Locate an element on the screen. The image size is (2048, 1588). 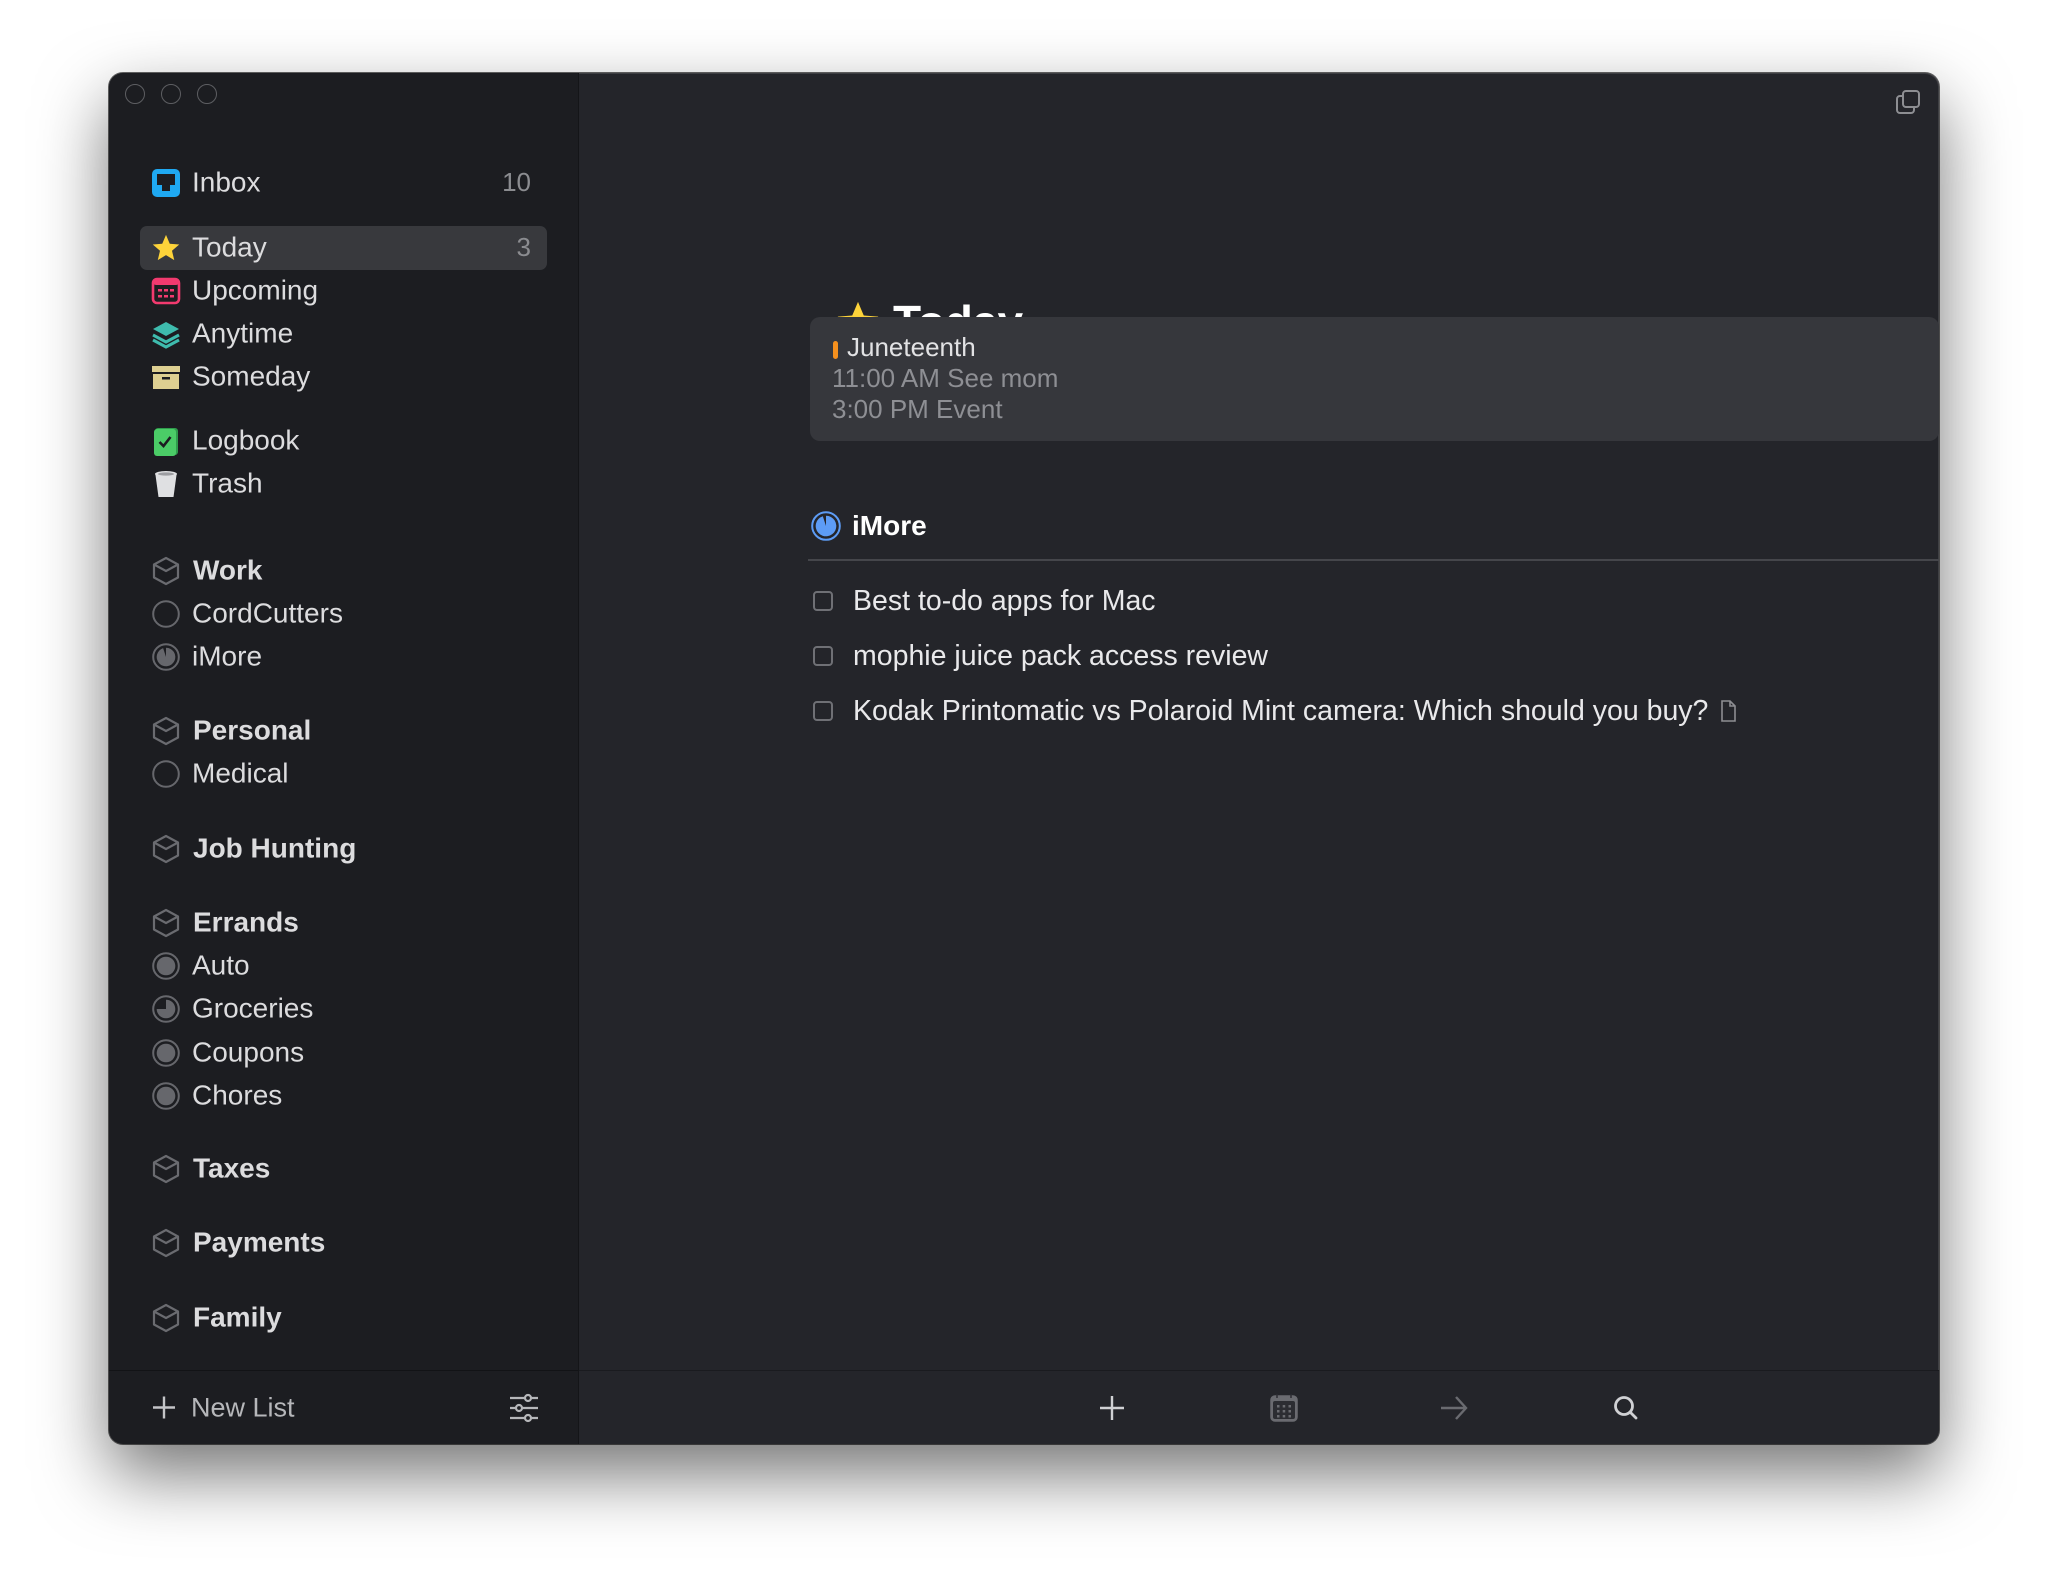
all-day-event-marker is located at coordinates (835, 350).